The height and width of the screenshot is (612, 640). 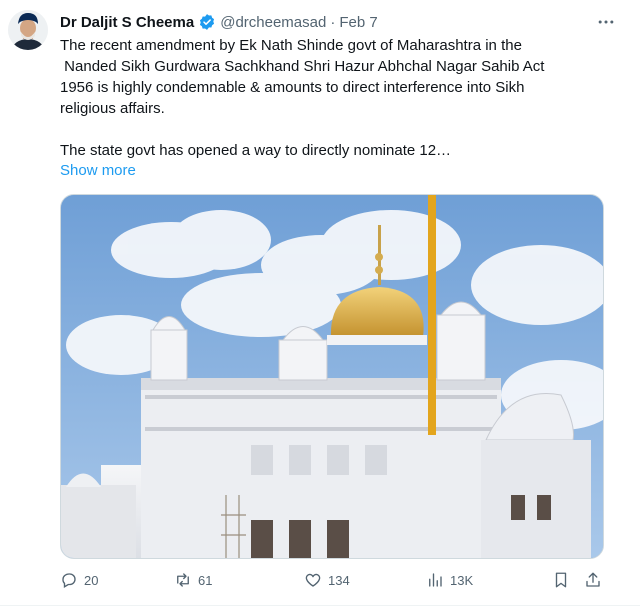 What do you see at coordinates (69, 580) in the screenshot?
I see `reply-icon` at bounding box center [69, 580].